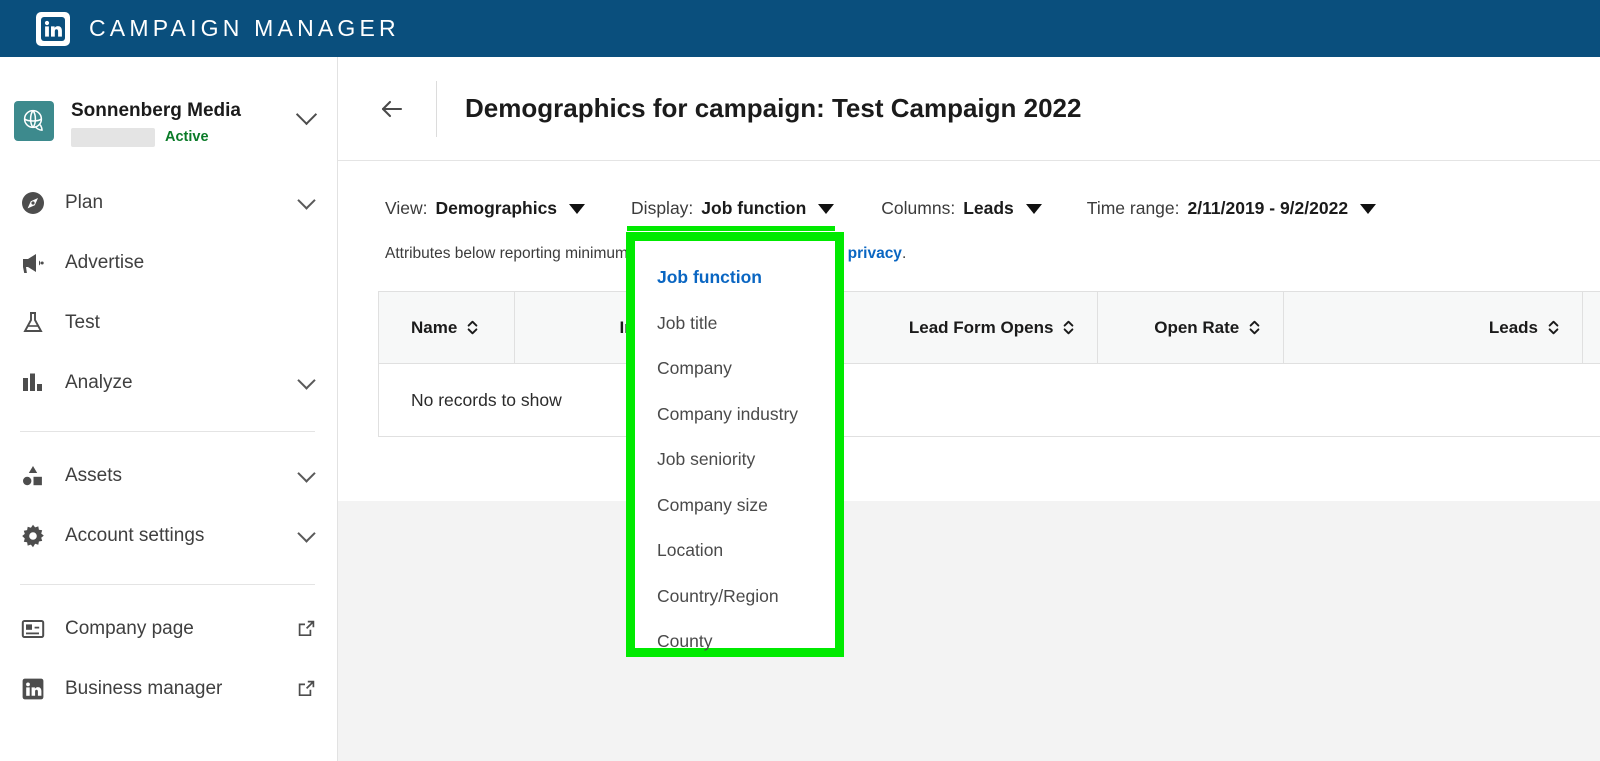 The width and height of the screenshot is (1600, 761). I want to click on sidebar-item-company-page: Company page, so click(168, 629).